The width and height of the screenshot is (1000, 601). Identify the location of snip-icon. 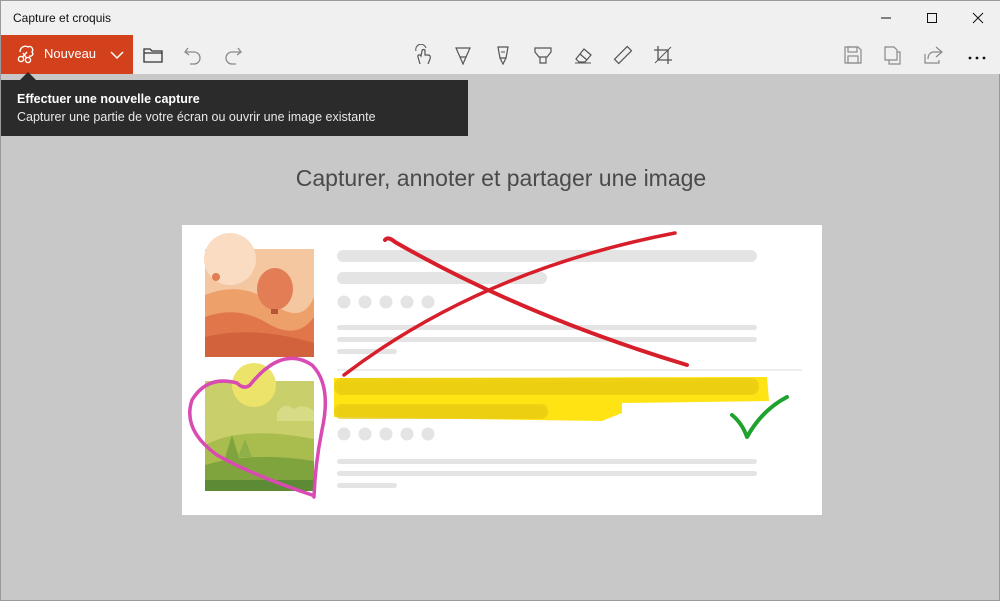
(25, 54).